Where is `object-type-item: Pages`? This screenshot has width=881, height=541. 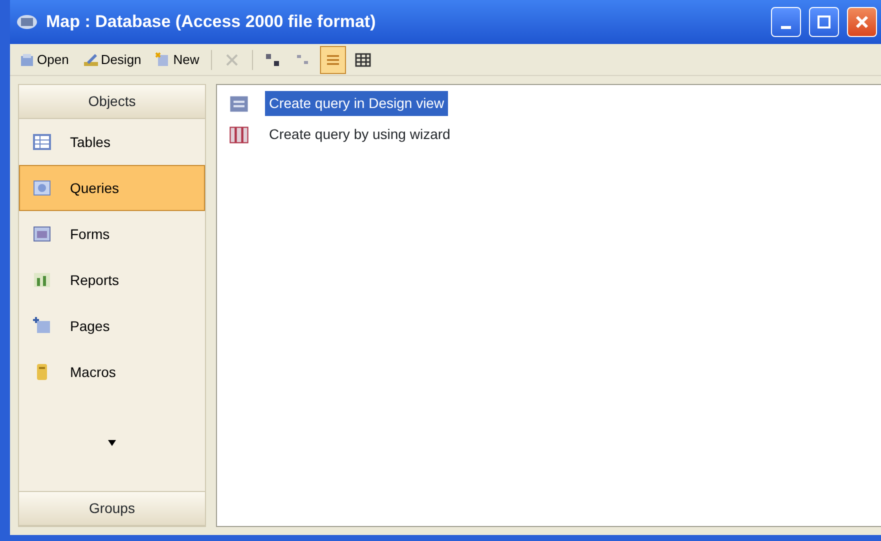 object-type-item: Pages is located at coordinates (112, 326).